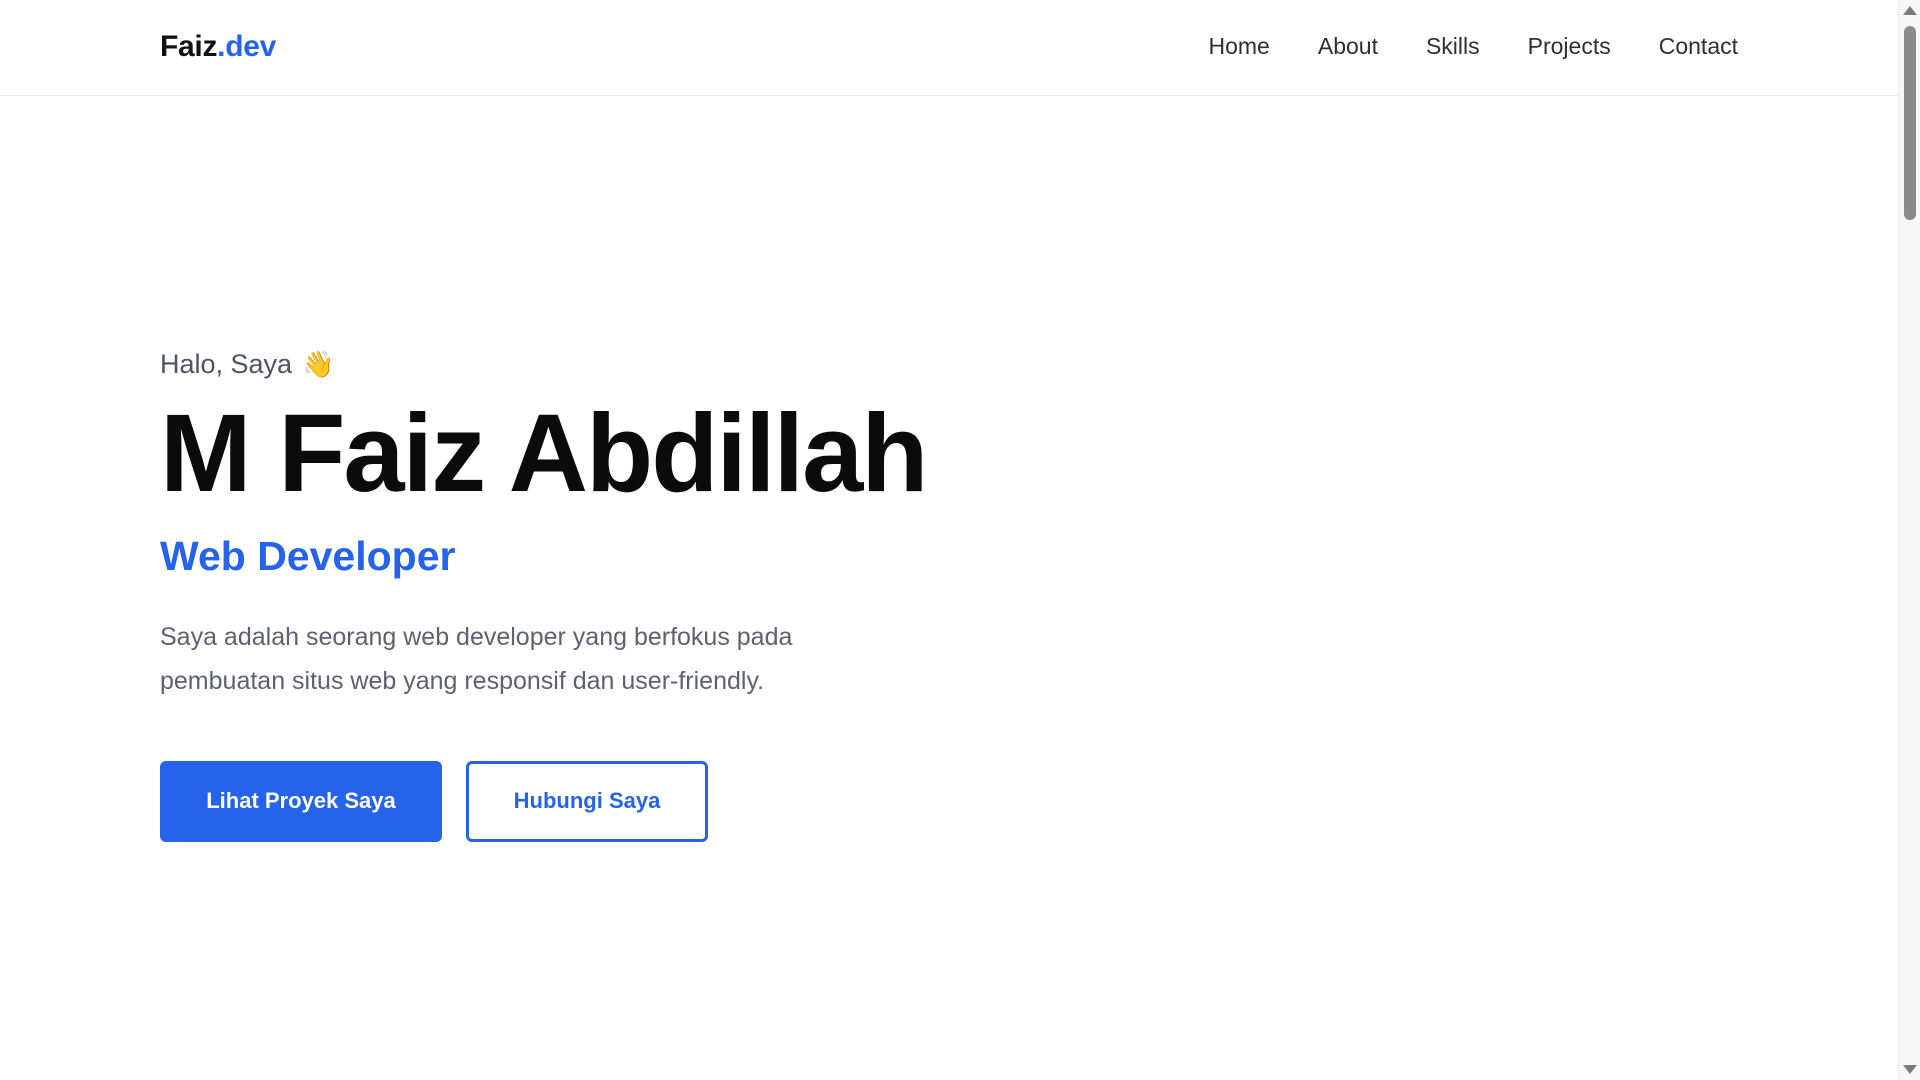 This screenshot has width=1920, height=1080. I want to click on brand-name: Faiz, so click(189, 46).